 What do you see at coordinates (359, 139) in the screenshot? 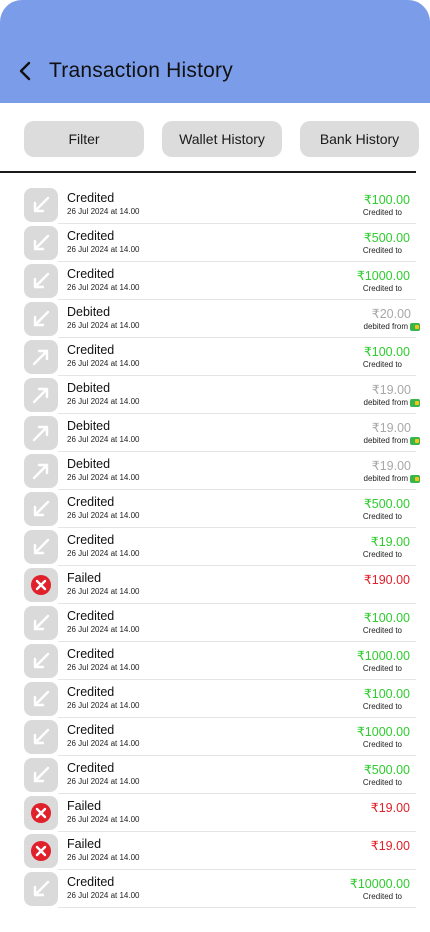
I see `bank-history-button: Bank History` at bounding box center [359, 139].